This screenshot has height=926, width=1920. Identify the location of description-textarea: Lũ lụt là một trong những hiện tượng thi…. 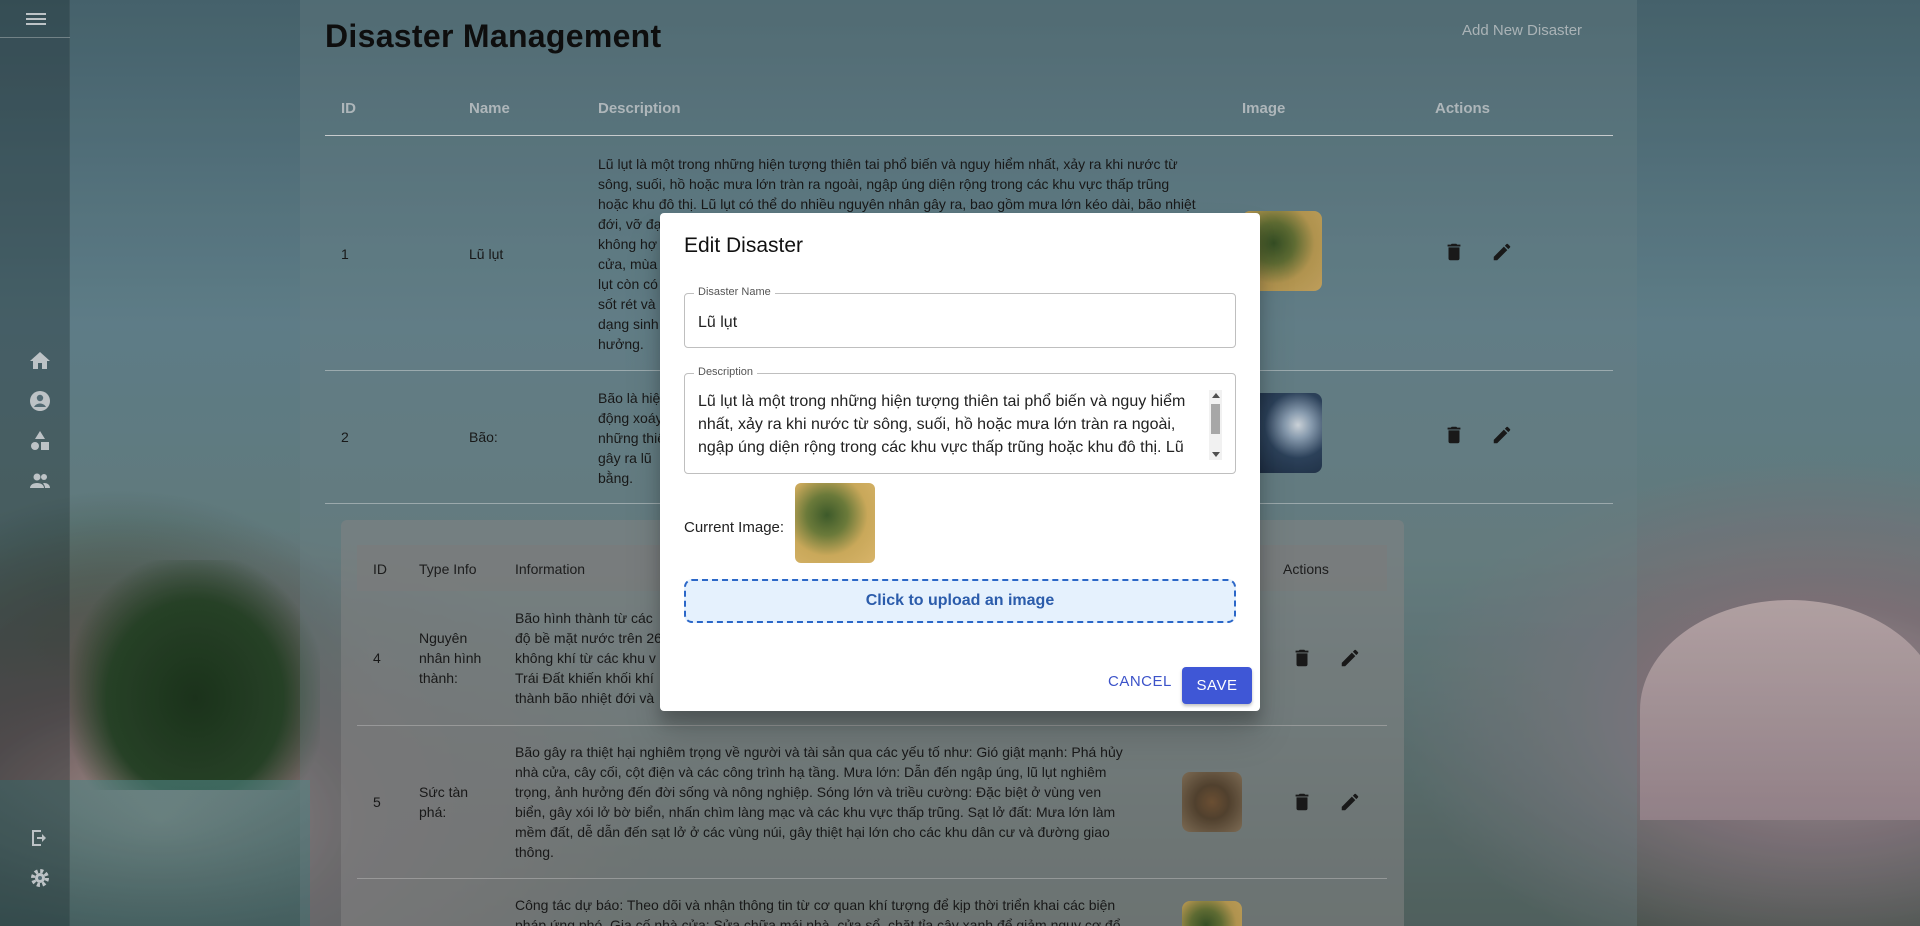
(948, 424).